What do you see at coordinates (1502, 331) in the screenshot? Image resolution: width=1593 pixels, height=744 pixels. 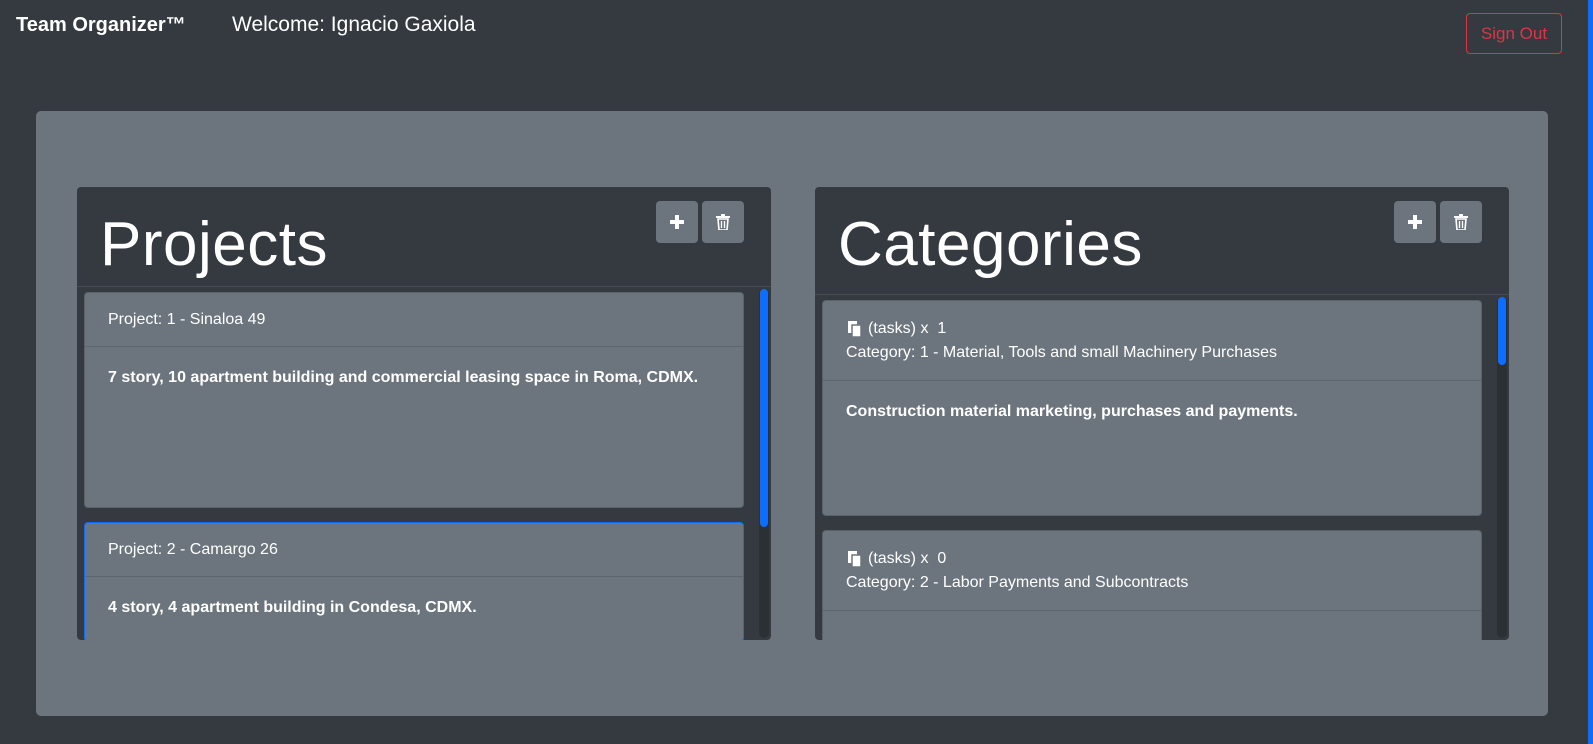 I see `categories-scrollbar-thumb` at bounding box center [1502, 331].